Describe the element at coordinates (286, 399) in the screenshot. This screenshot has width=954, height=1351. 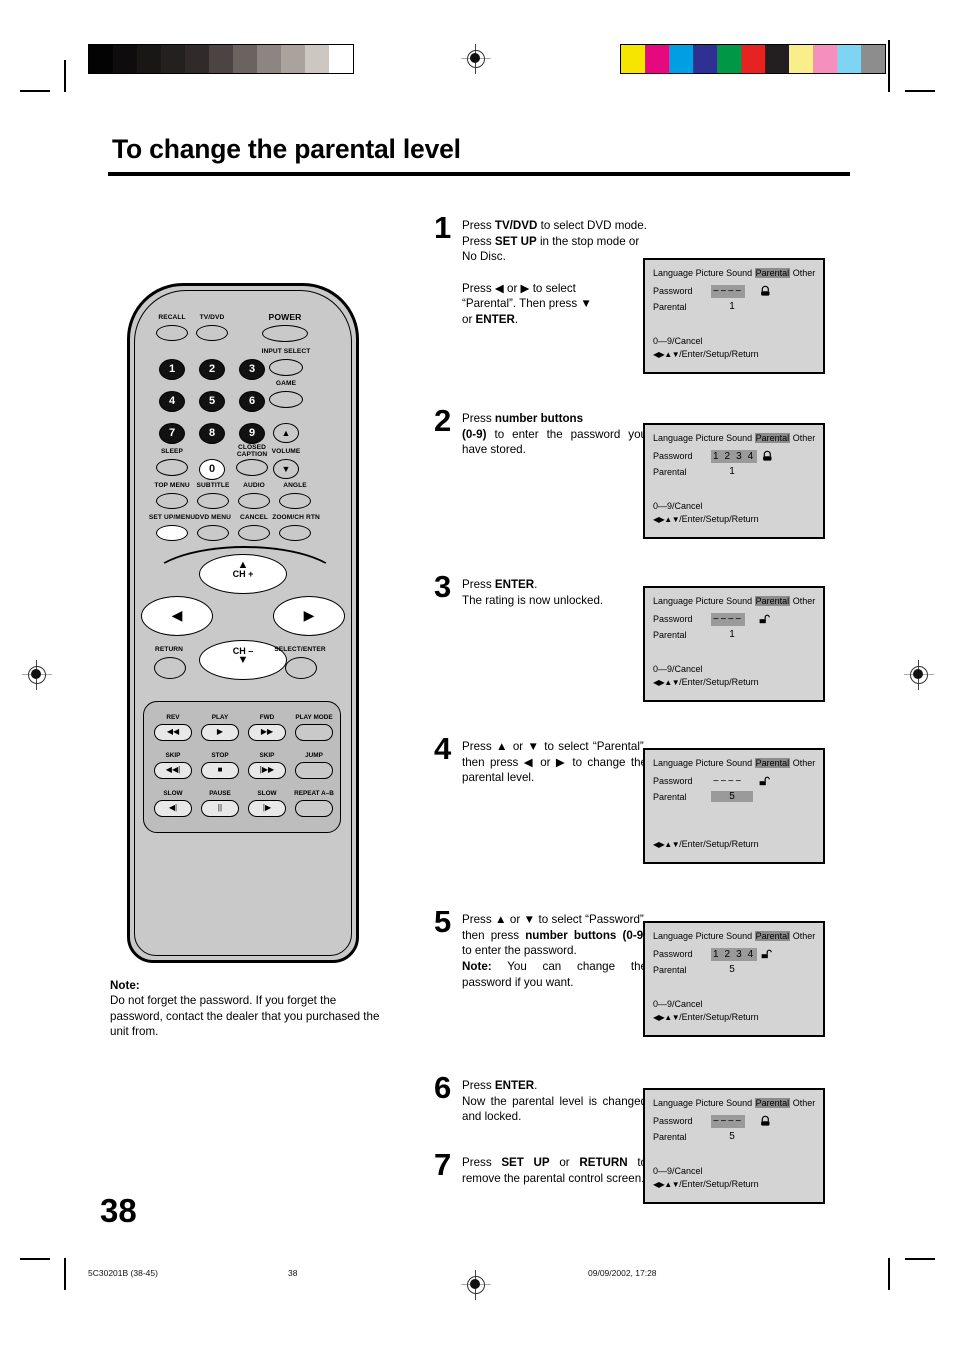
I see `remote-button-game` at that location.